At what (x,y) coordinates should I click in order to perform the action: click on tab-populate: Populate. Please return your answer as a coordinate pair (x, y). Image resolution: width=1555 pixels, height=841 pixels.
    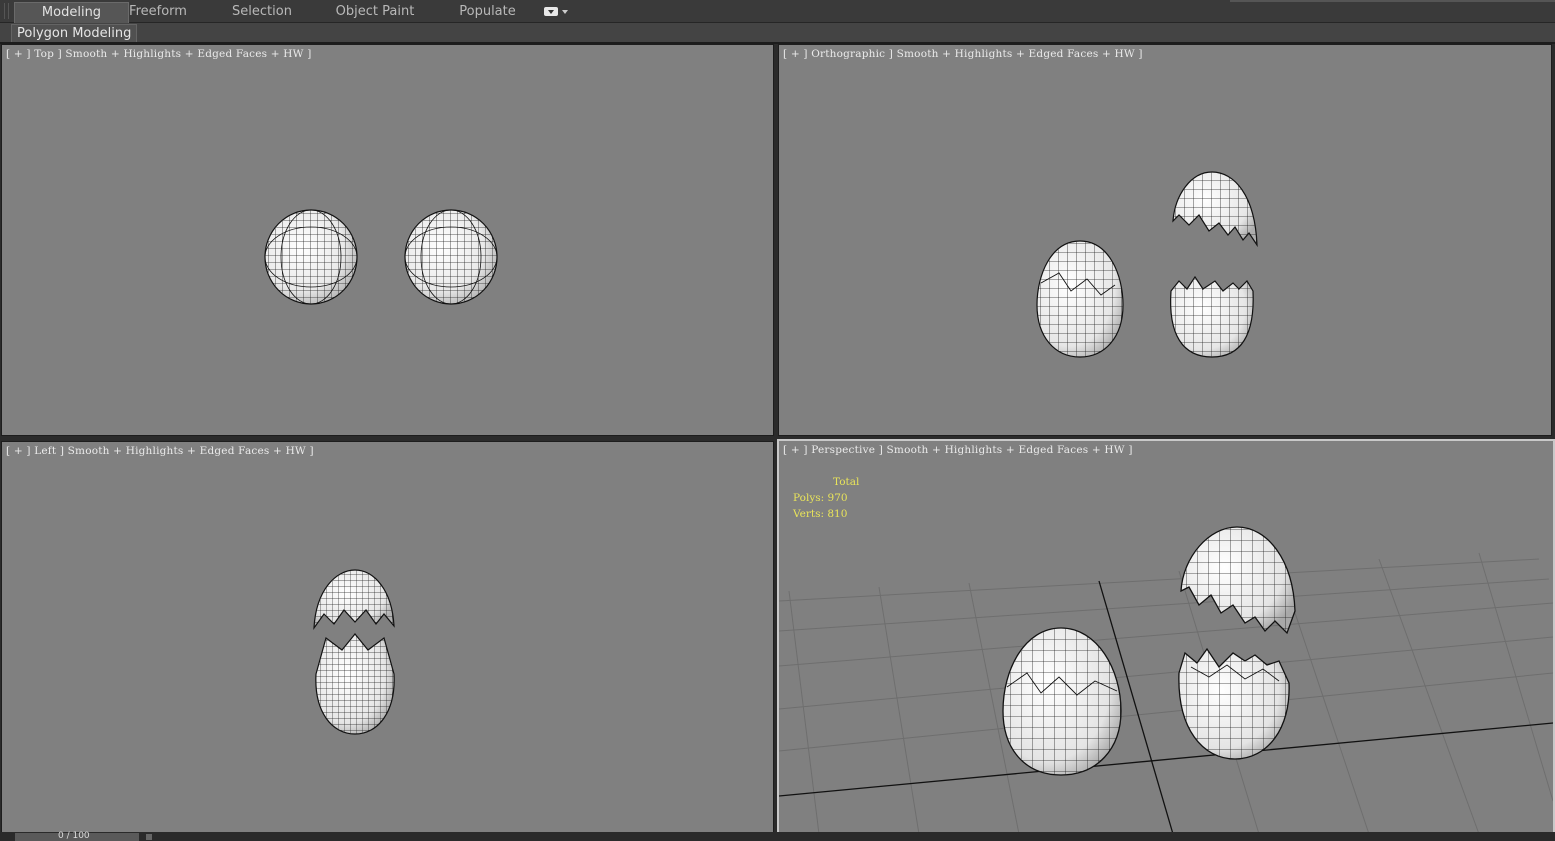
    Looking at the image, I should click on (487, 12).